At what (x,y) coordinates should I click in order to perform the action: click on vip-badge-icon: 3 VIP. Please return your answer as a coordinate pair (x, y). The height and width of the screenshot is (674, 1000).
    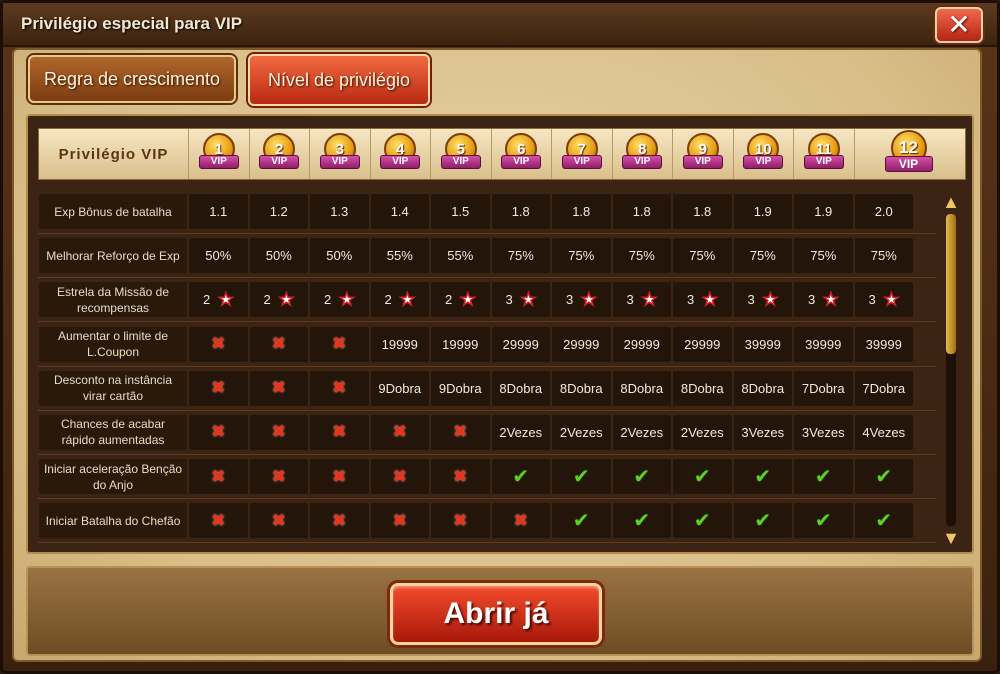
    Looking at the image, I should click on (339, 154).